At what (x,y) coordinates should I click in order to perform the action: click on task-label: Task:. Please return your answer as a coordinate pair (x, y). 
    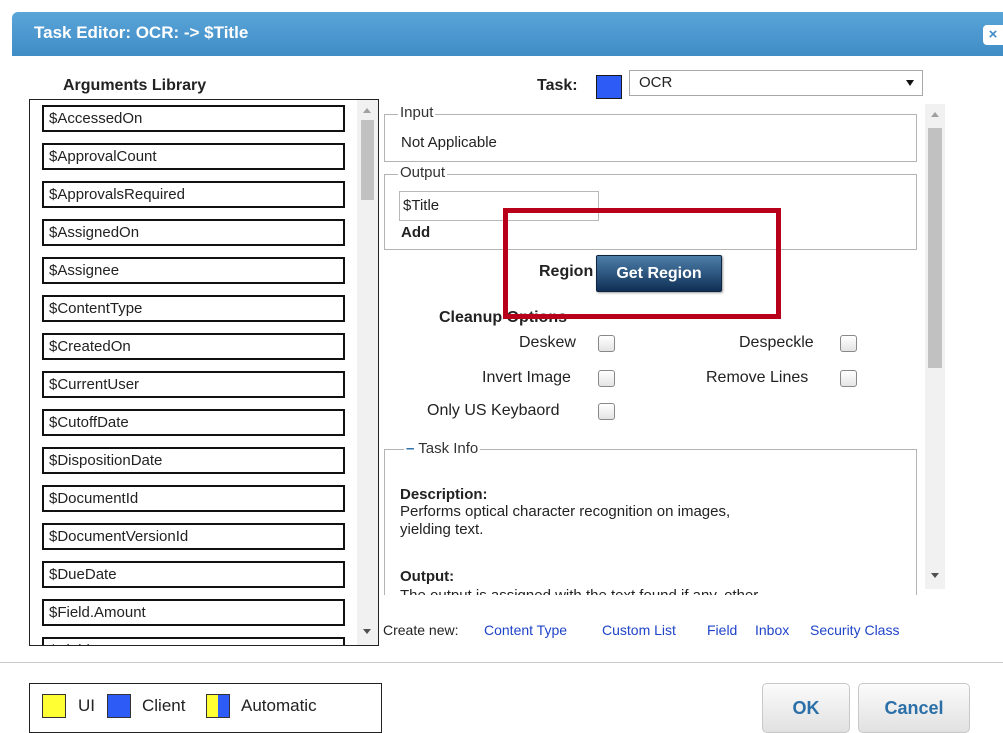
    Looking at the image, I should click on (557, 85).